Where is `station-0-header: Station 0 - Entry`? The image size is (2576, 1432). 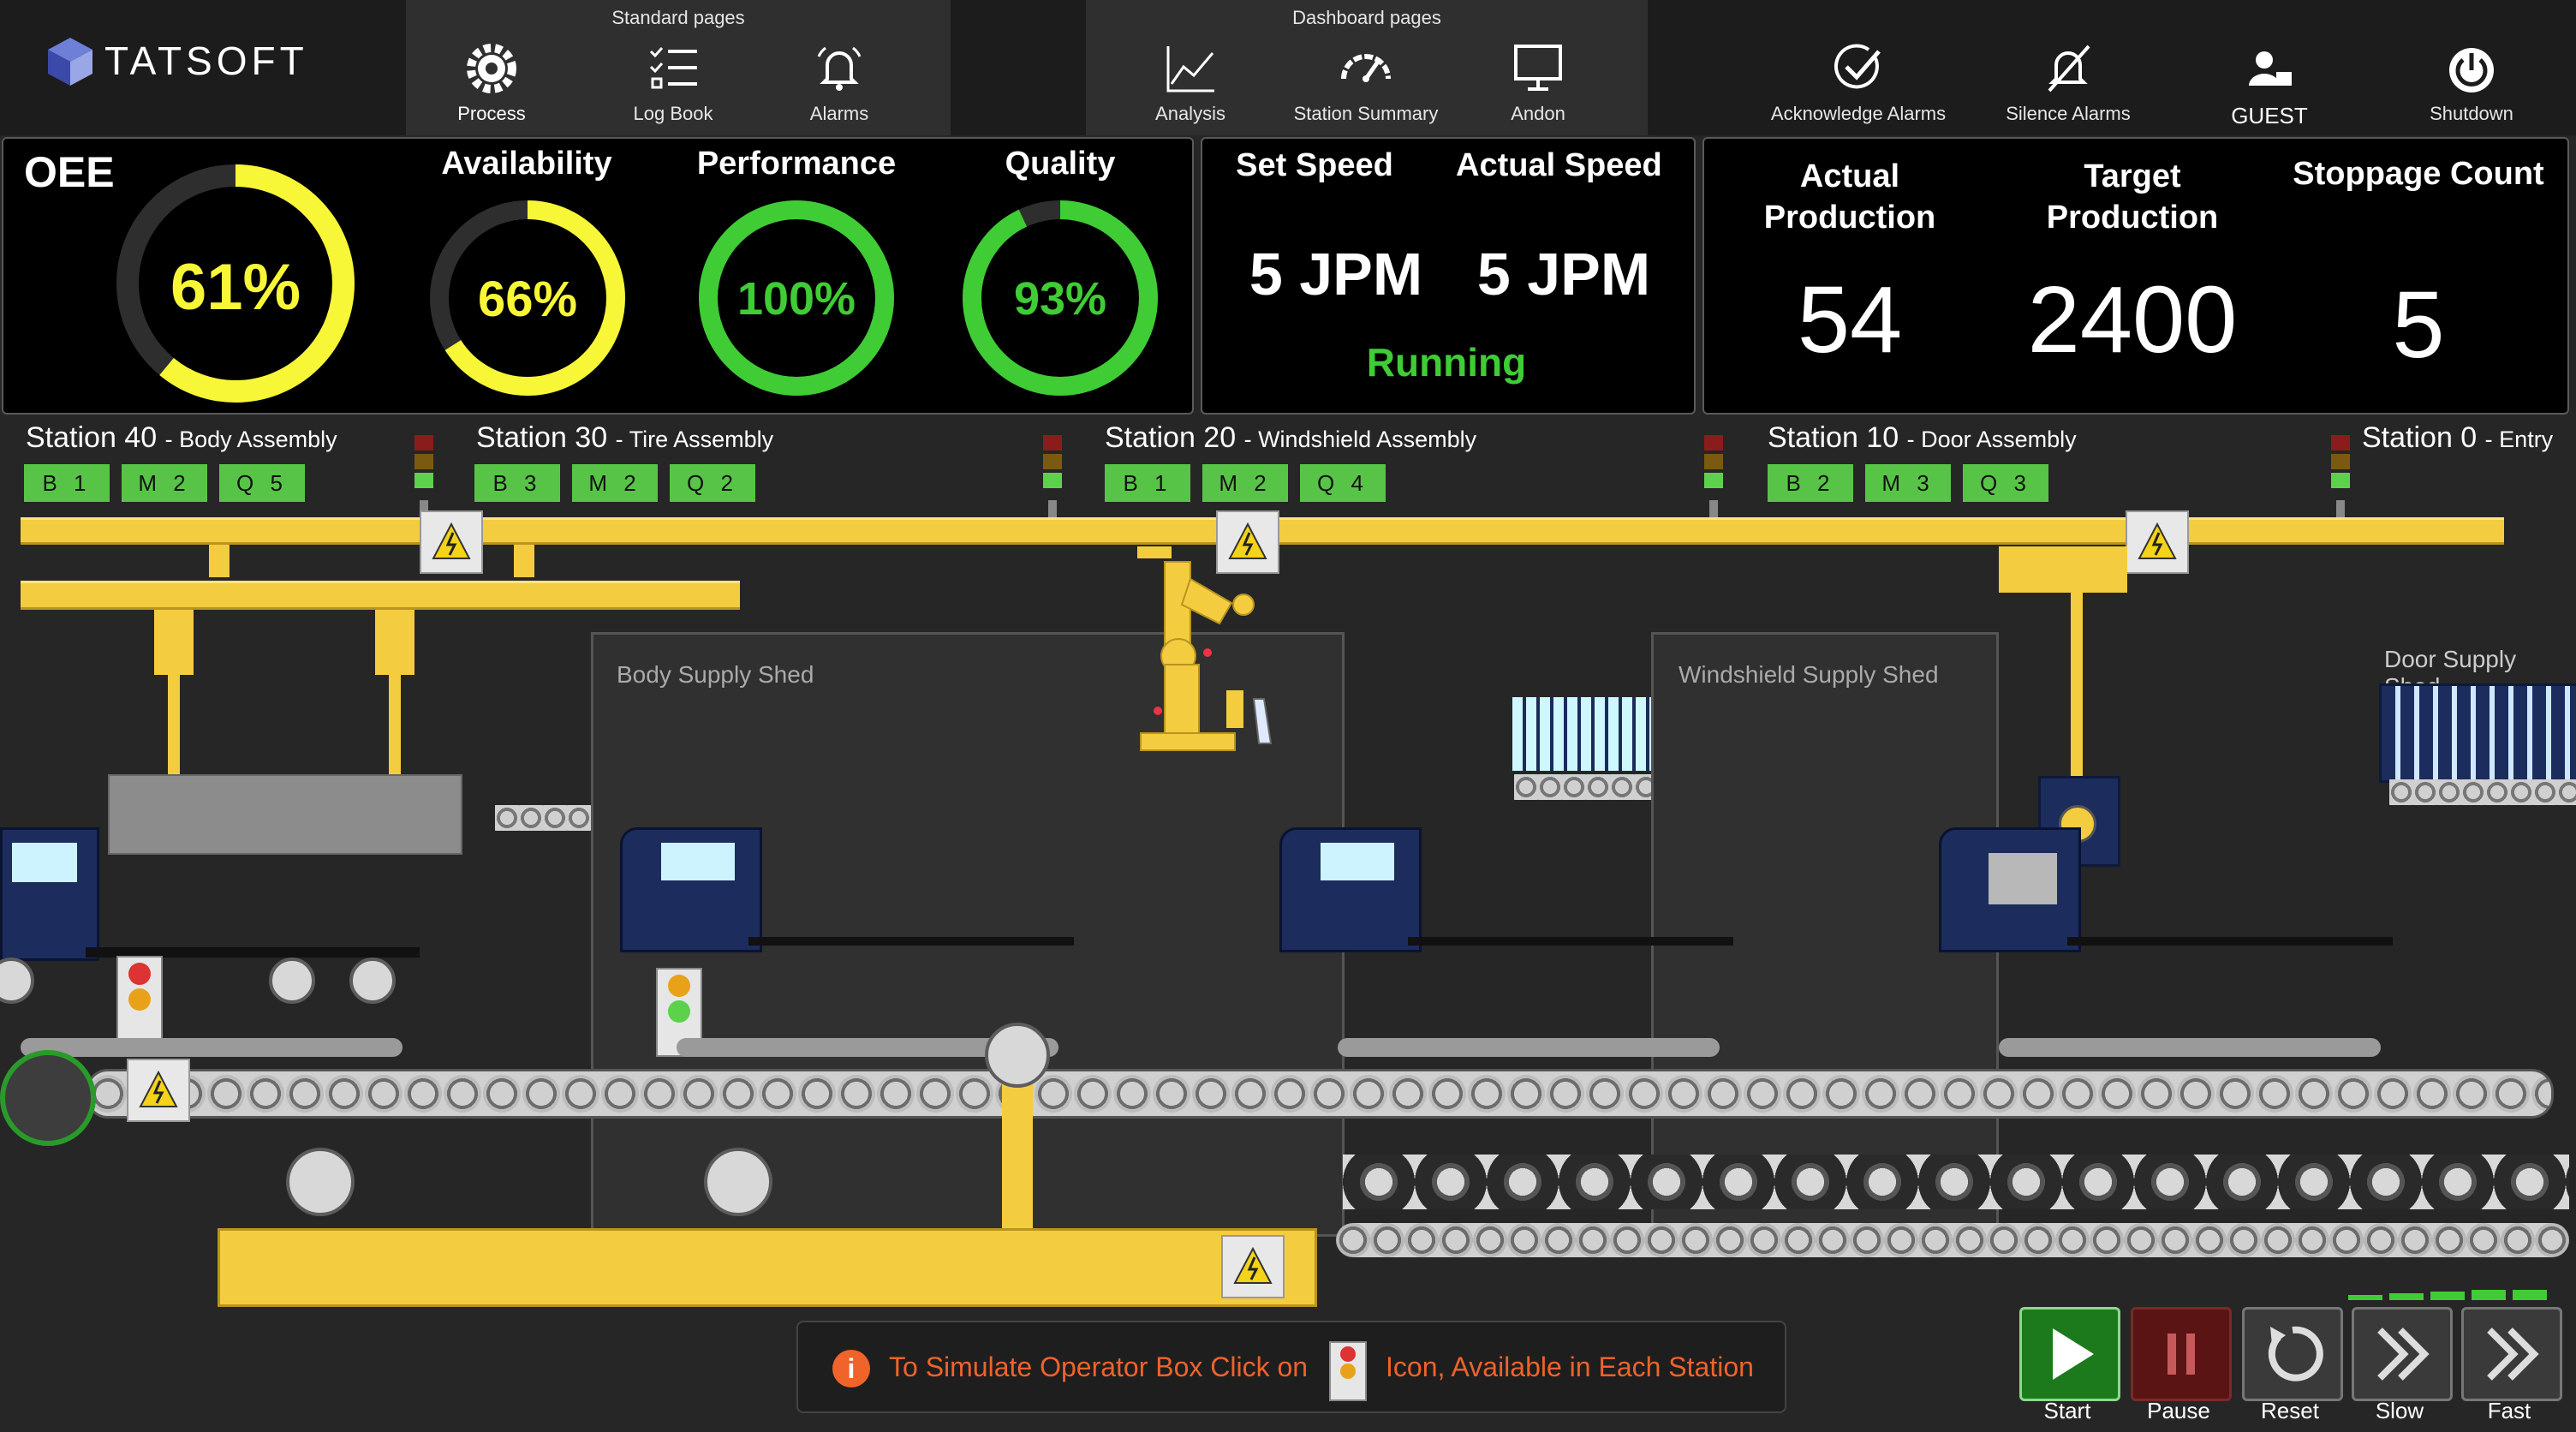
station-0-header: Station 0 - Entry is located at coordinates (2458, 438).